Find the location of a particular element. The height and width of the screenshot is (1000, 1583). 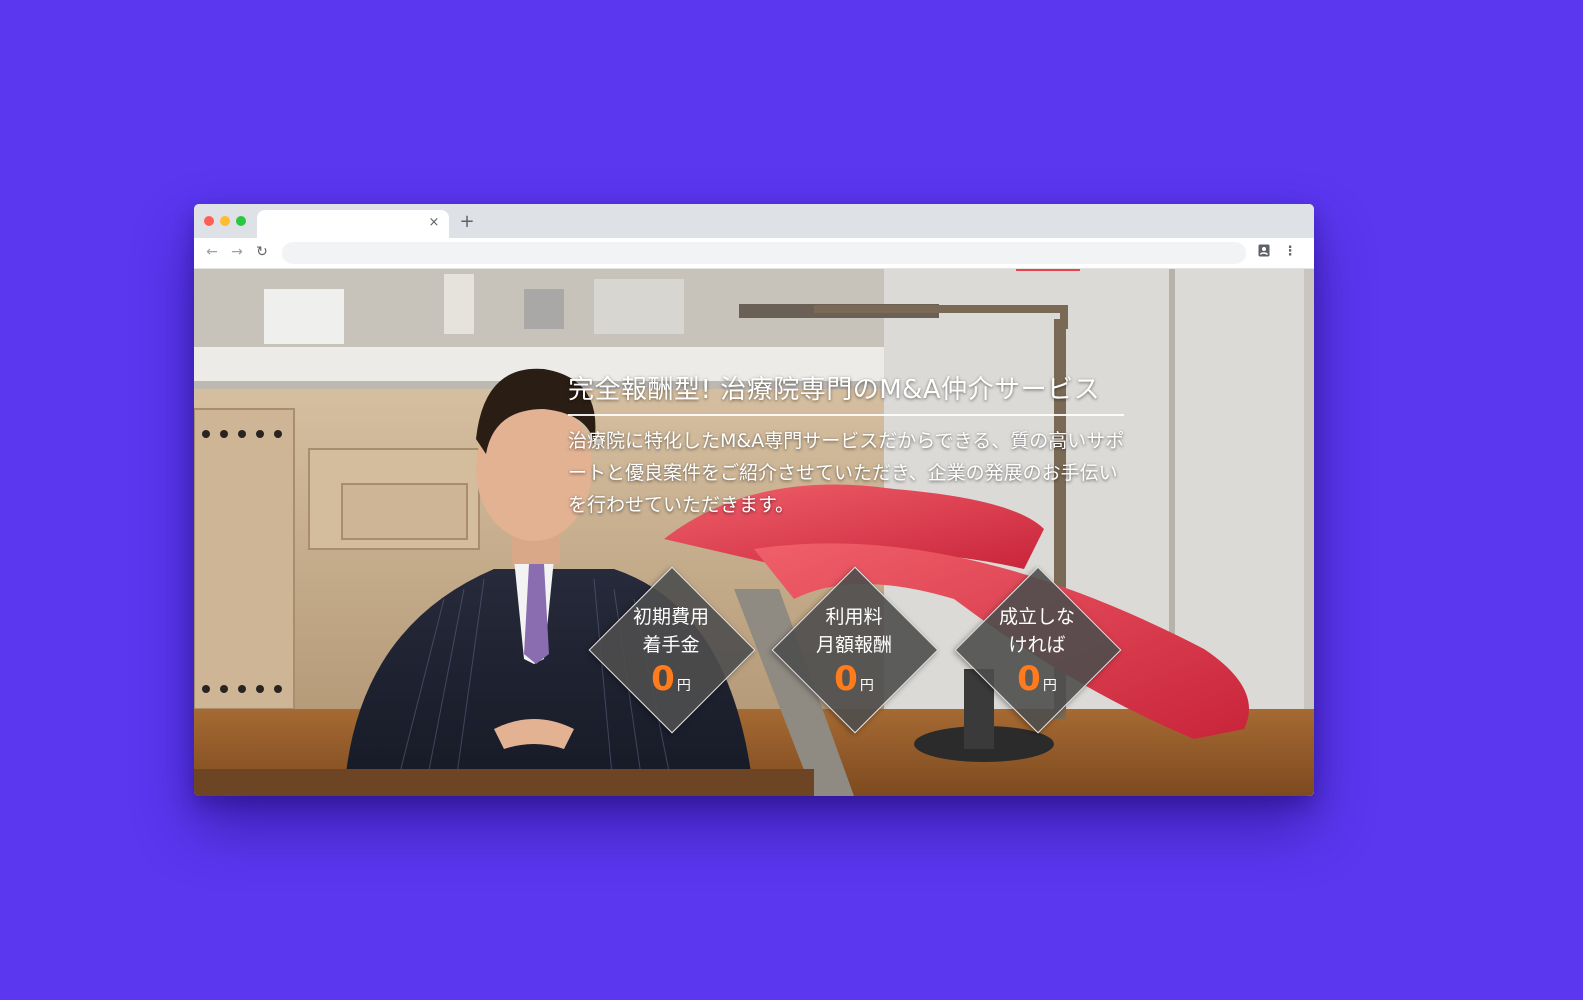

fee-badge-initial: 初期費用 着手金 0円 is located at coordinates (672, 650).